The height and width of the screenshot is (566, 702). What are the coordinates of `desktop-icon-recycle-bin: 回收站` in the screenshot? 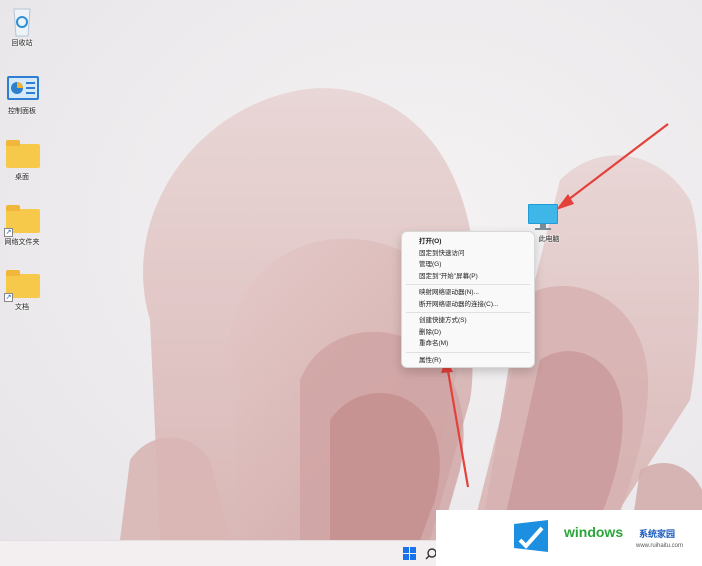 It's located at (22, 27).